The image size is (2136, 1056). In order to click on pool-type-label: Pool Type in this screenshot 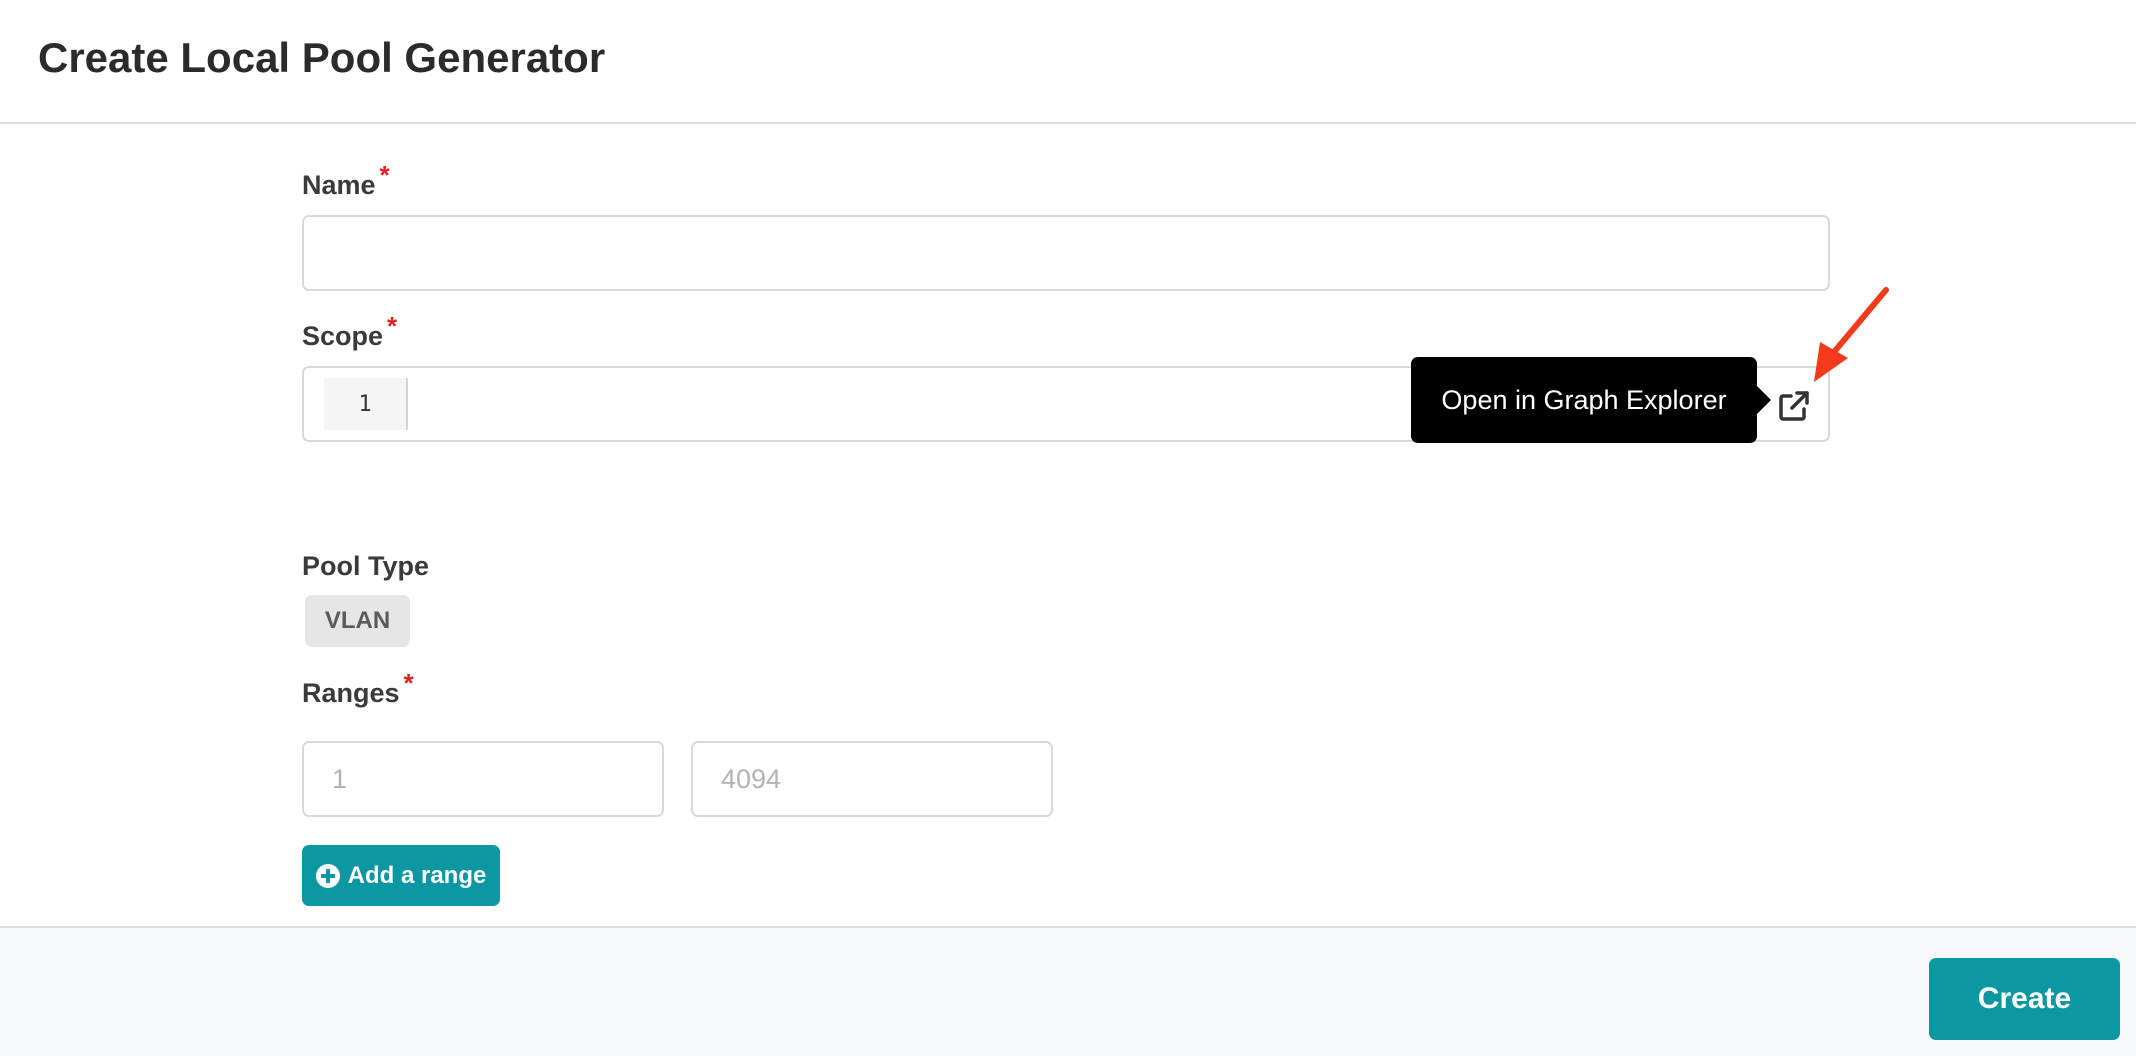, I will do `click(366, 566)`.